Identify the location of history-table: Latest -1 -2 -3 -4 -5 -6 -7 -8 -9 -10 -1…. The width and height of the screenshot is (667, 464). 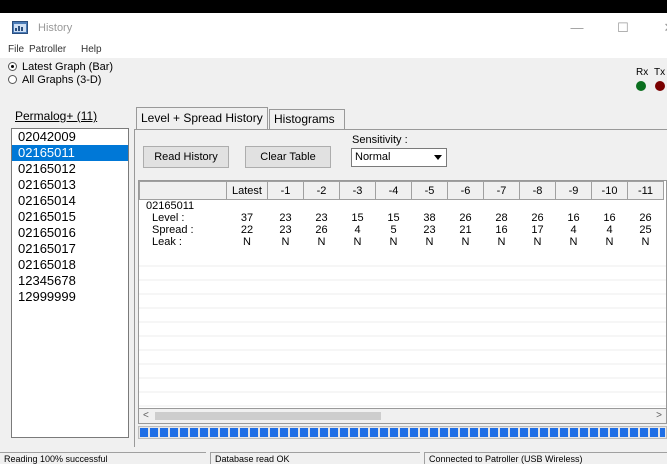
(401, 214).